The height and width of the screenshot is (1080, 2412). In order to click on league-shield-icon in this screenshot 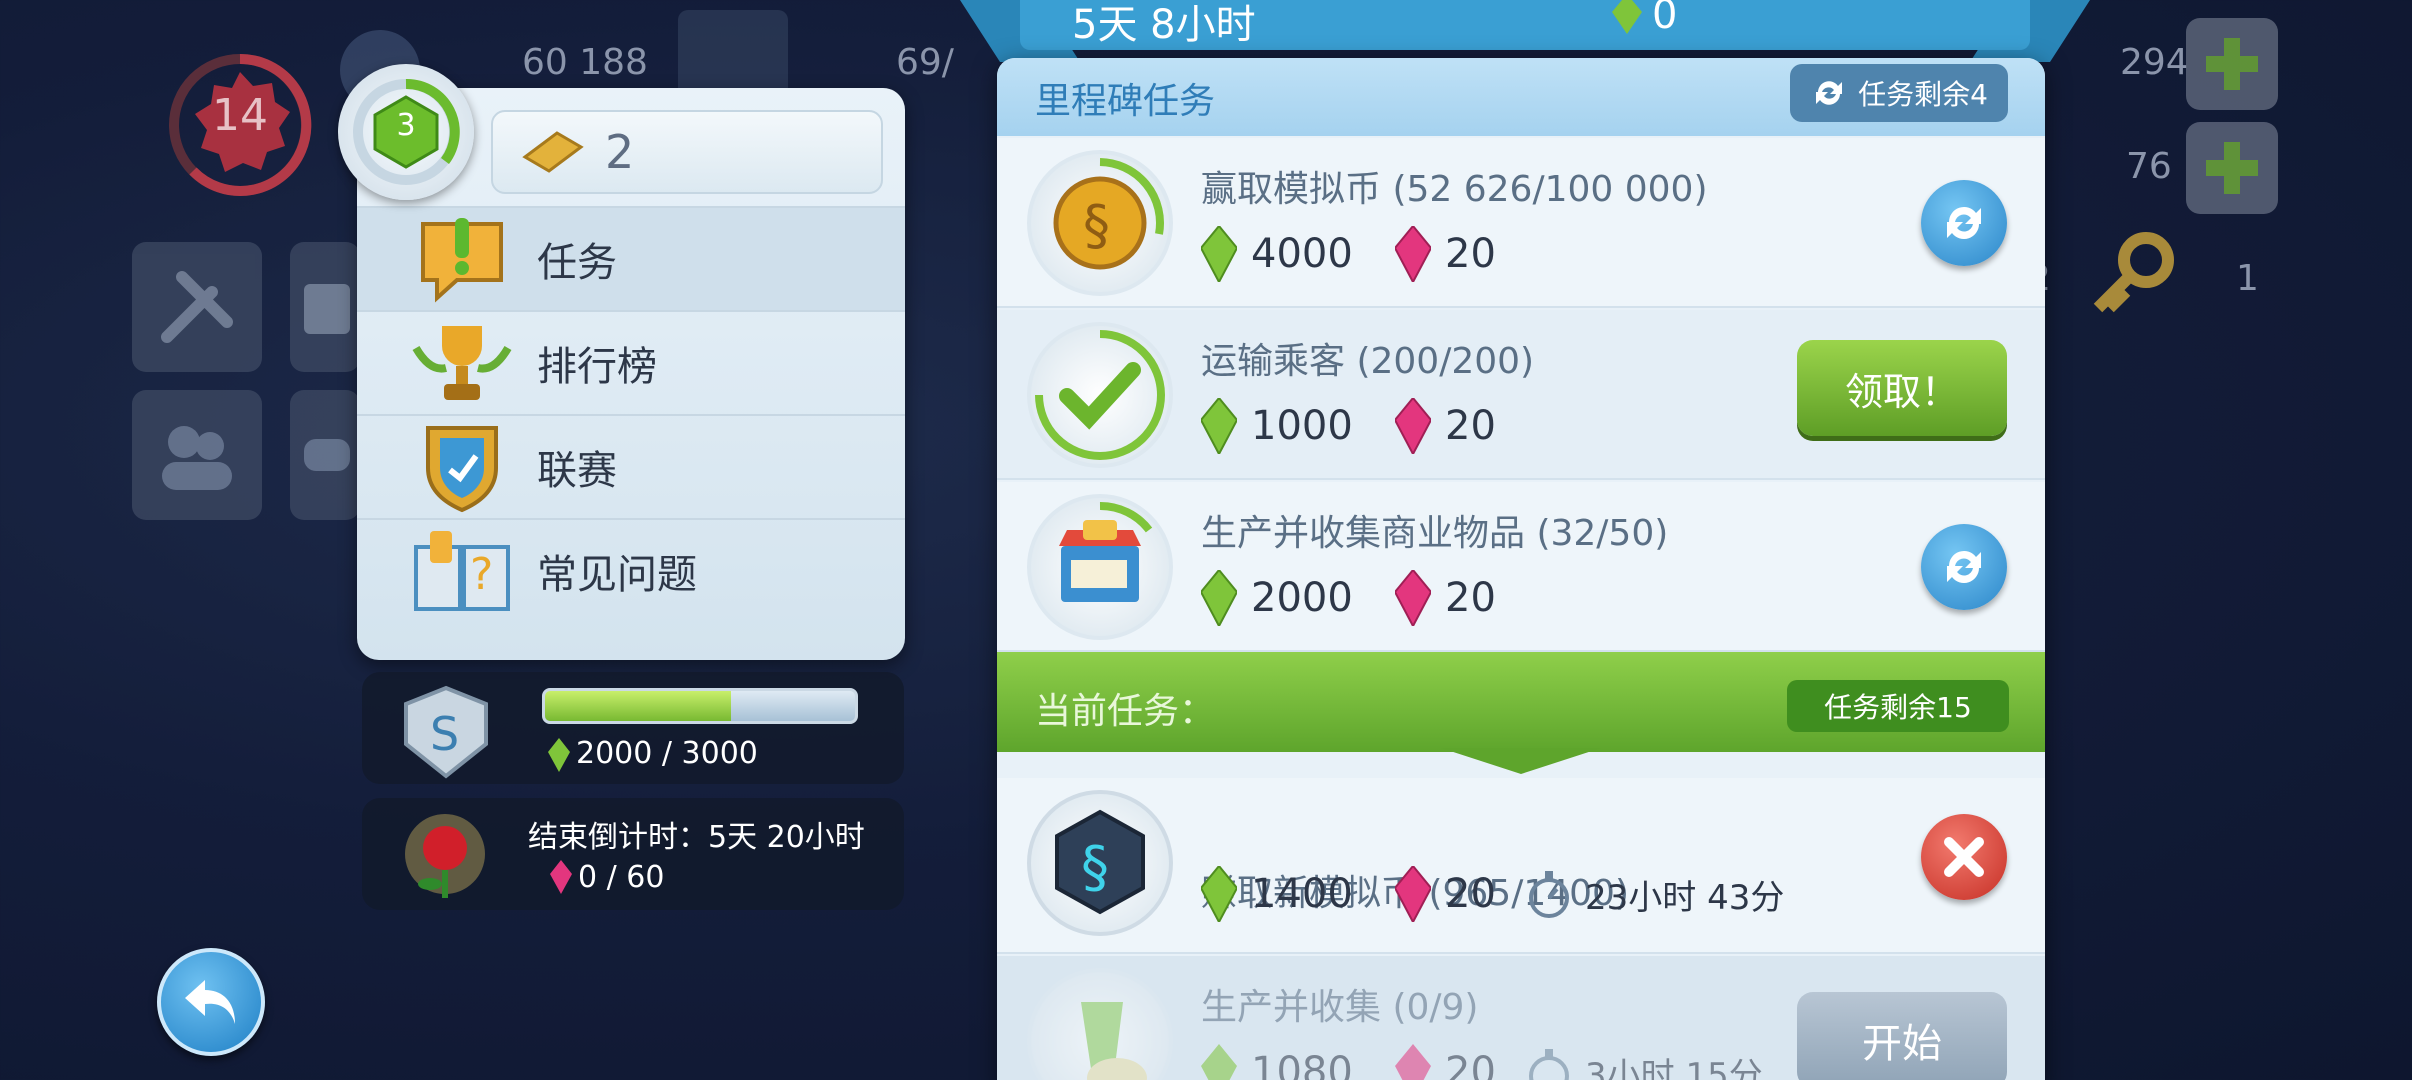, I will do `click(462, 467)`.